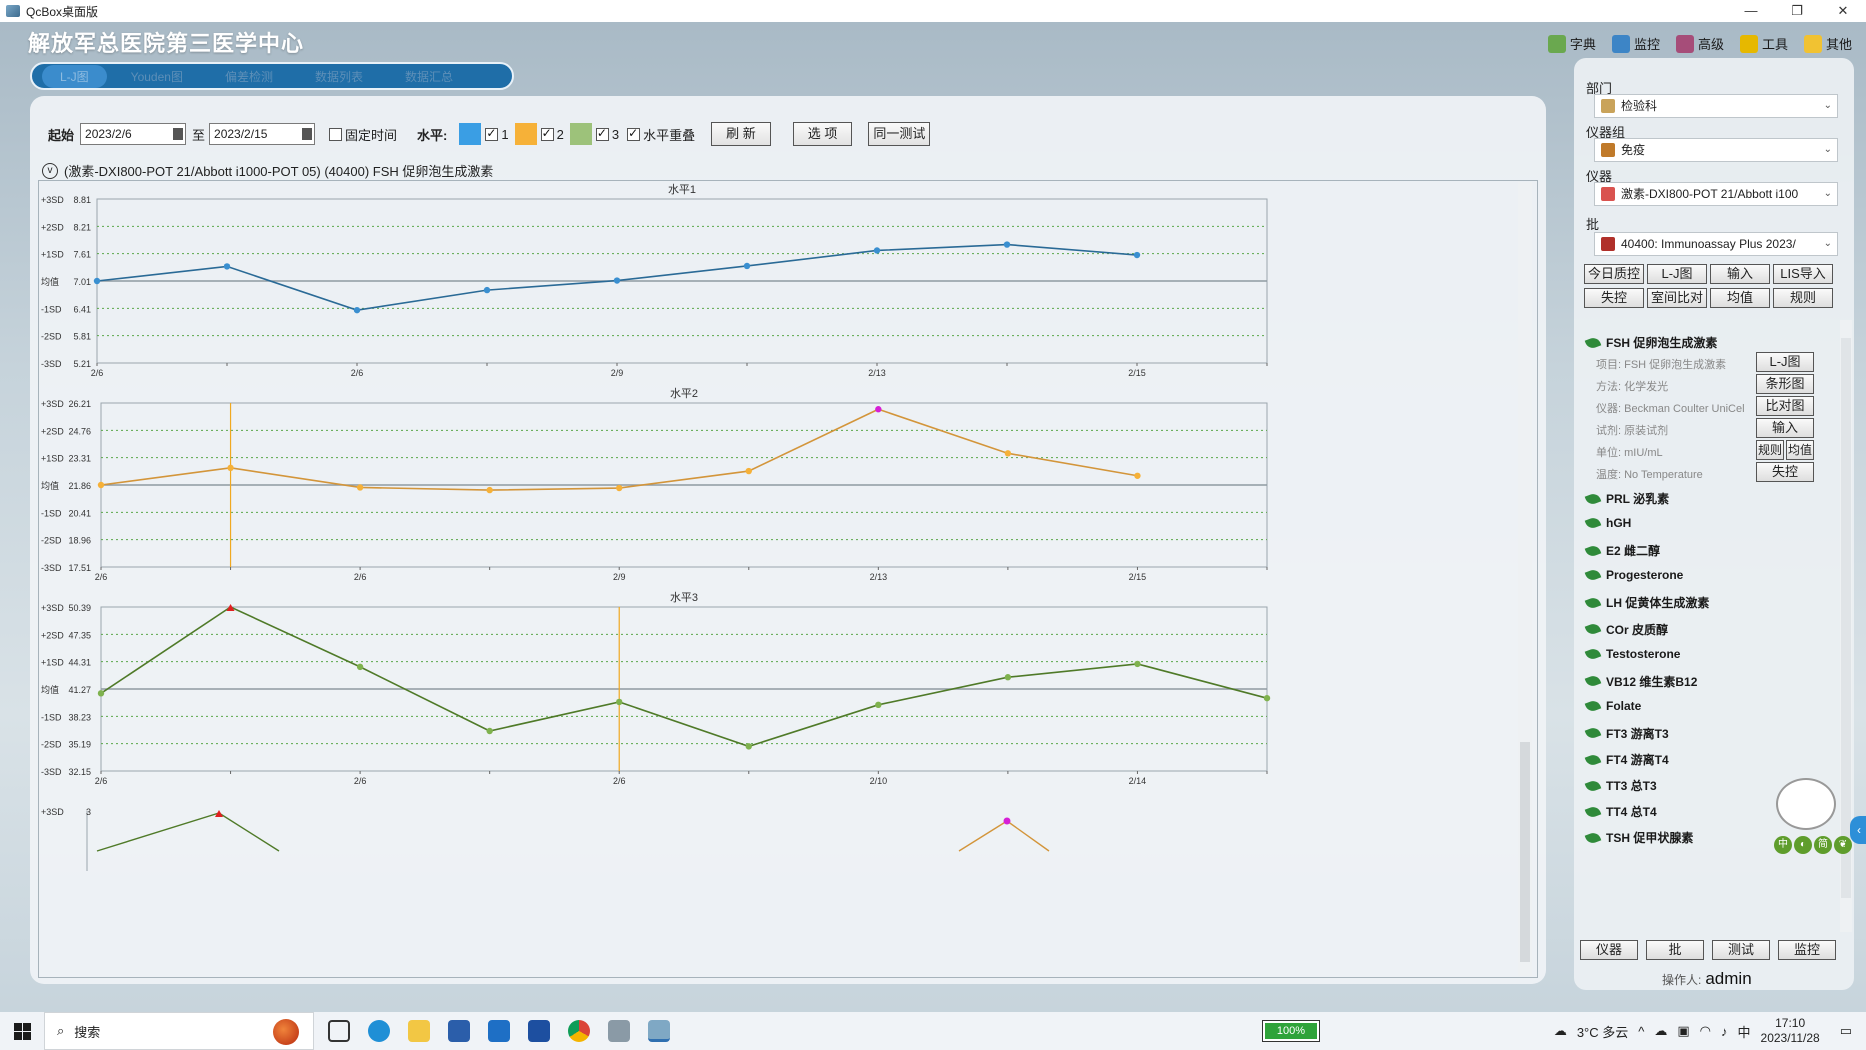 The height and width of the screenshot is (1050, 1866). What do you see at coordinates (74, 76) in the screenshot?
I see `tab-lj-chart: L-J图` at bounding box center [74, 76].